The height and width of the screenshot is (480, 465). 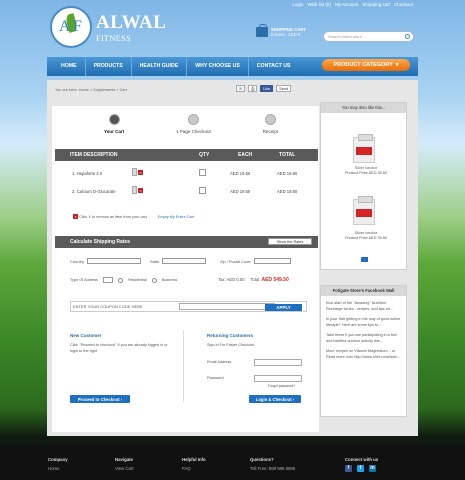 What do you see at coordinates (186, 155) in the screenshot?
I see `cart-table-header: ITEM DESCRIPTION QTY EACH TOTAL` at bounding box center [186, 155].